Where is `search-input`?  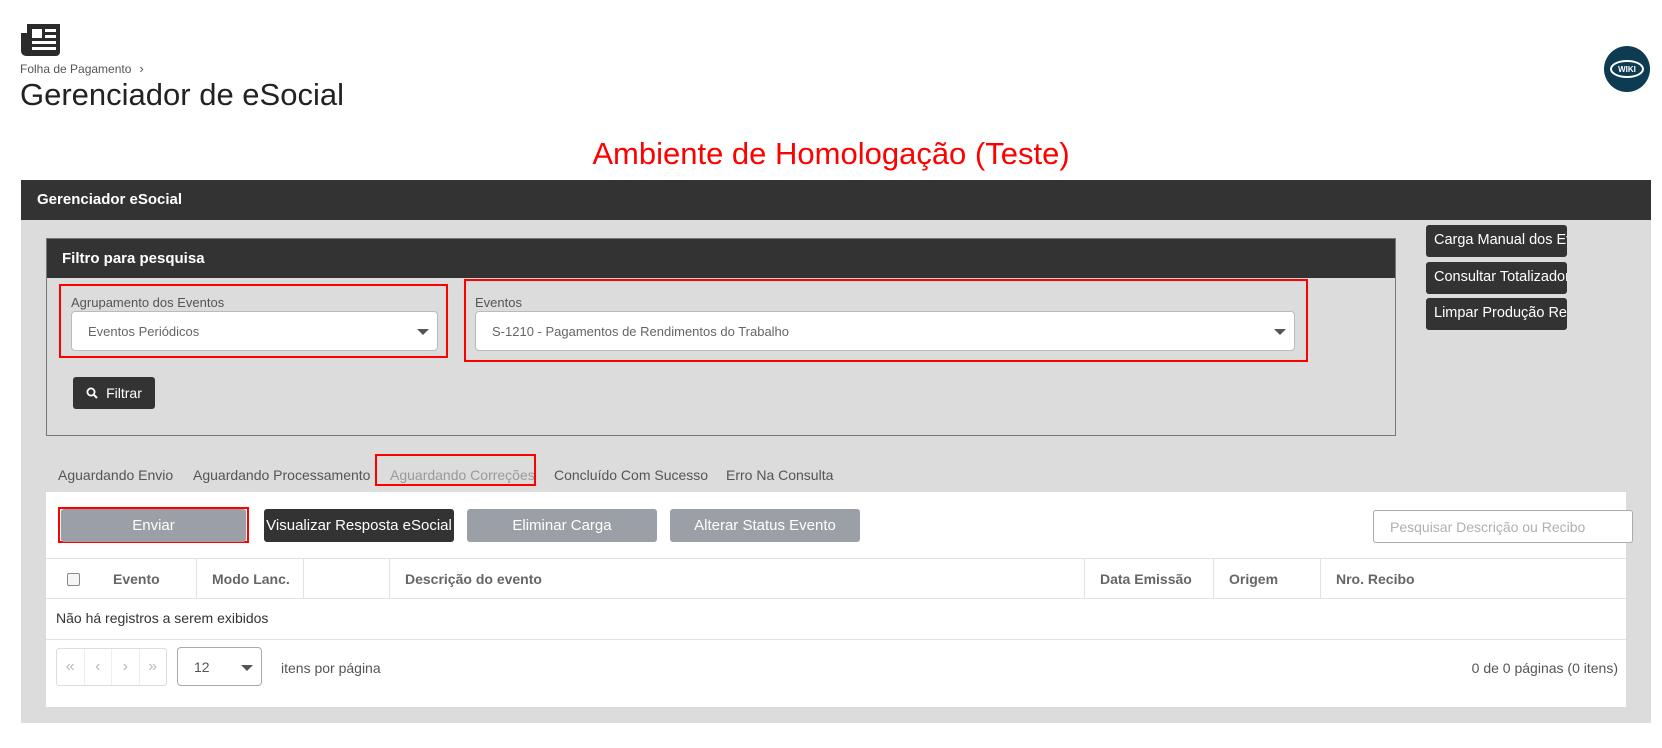 search-input is located at coordinates (1503, 526).